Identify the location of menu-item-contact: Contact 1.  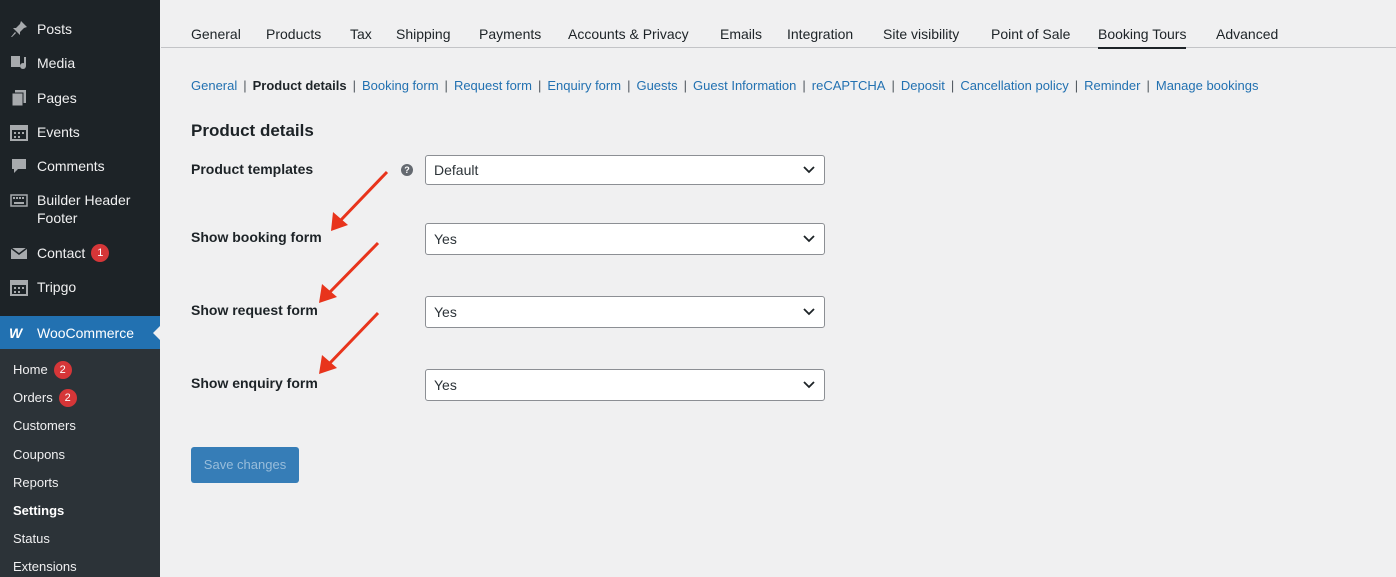
(80, 253).